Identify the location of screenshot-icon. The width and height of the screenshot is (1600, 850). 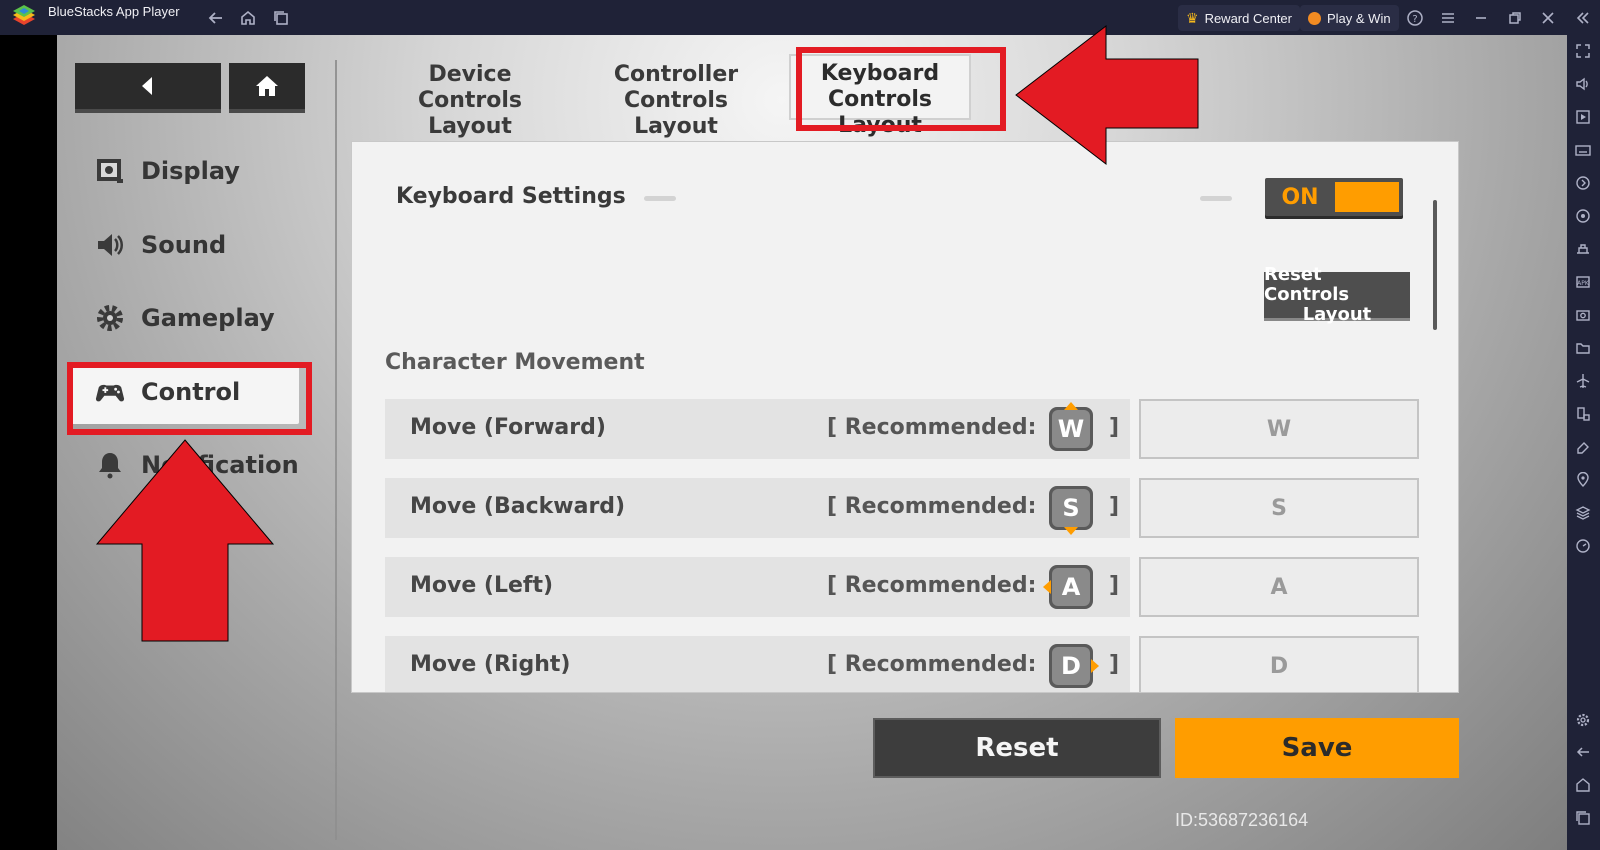
(1583, 315).